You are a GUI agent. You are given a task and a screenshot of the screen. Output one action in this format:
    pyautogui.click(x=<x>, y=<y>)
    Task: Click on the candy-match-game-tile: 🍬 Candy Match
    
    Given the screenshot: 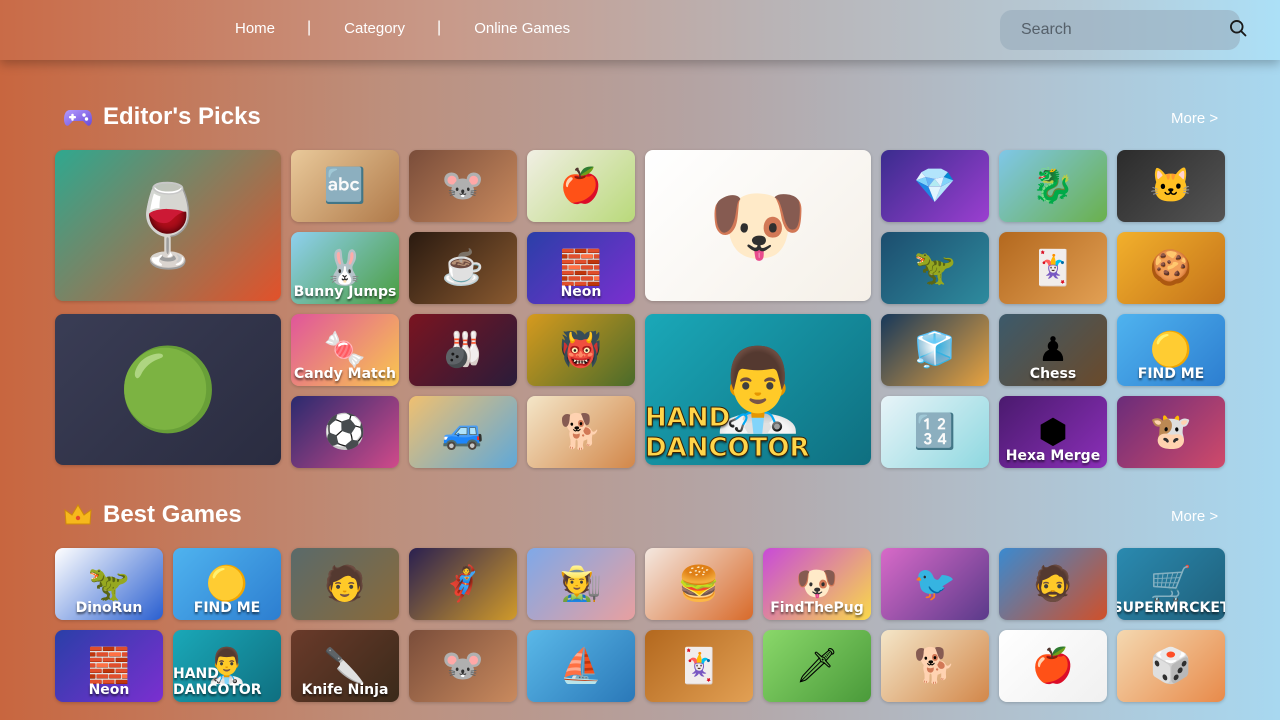 What is the action you would take?
    pyautogui.click(x=345, y=350)
    